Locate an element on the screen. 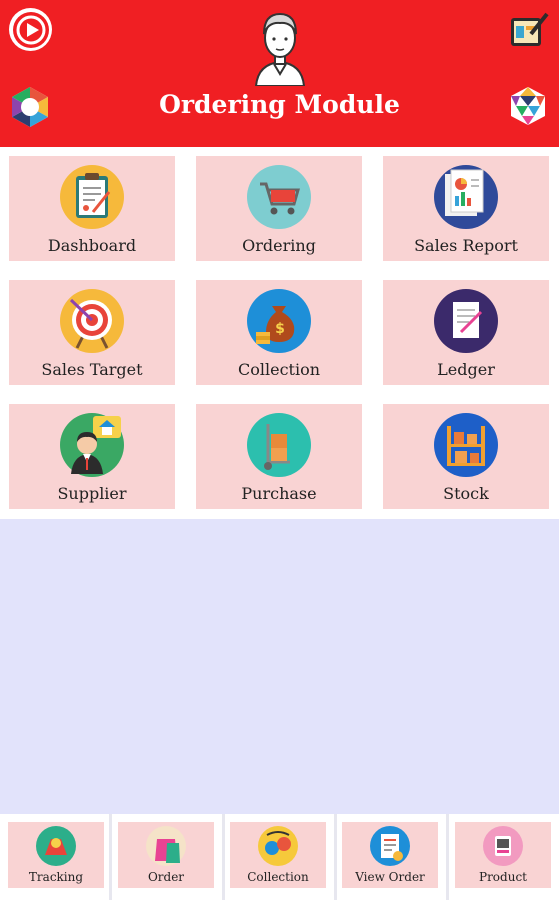 The height and width of the screenshot is (900, 559). user-avatar-icon is located at coordinates (280, 49).